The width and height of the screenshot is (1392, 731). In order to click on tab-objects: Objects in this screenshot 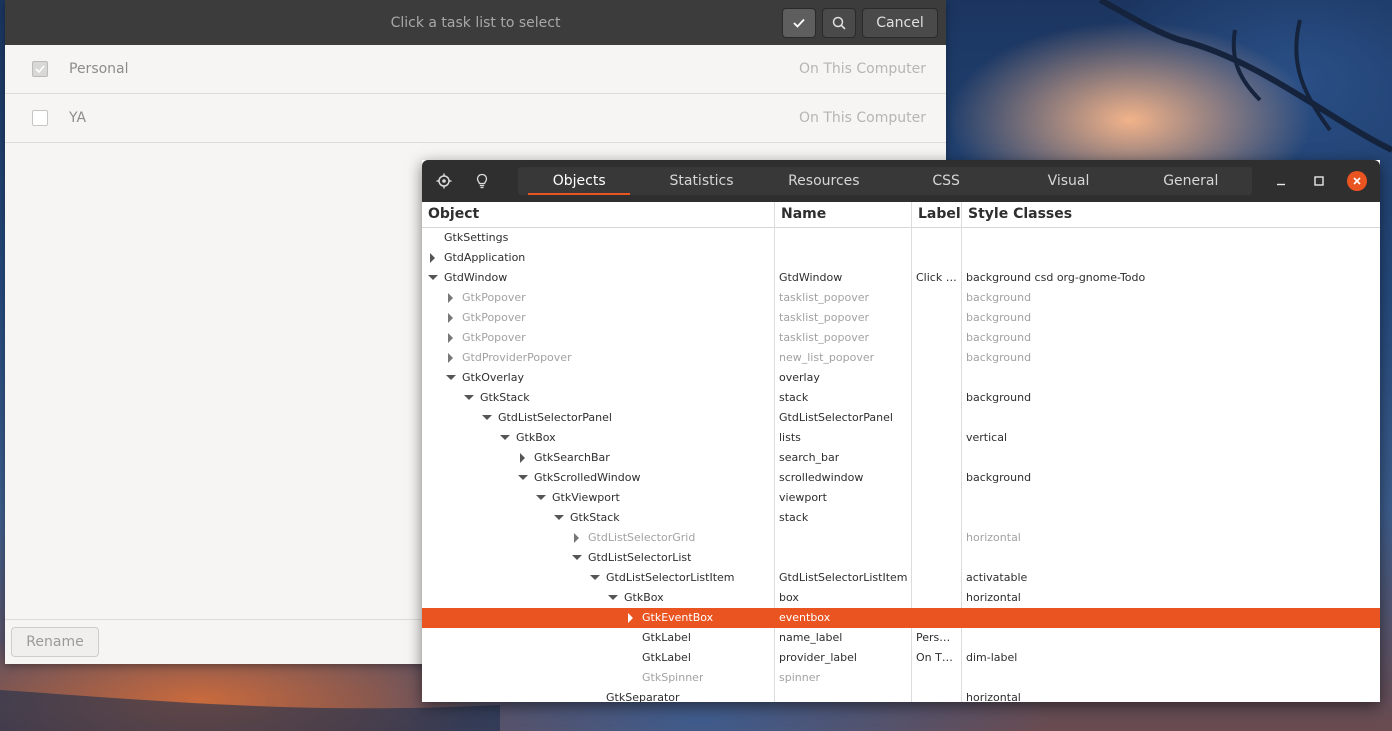, I will do `click(579, 181)`.